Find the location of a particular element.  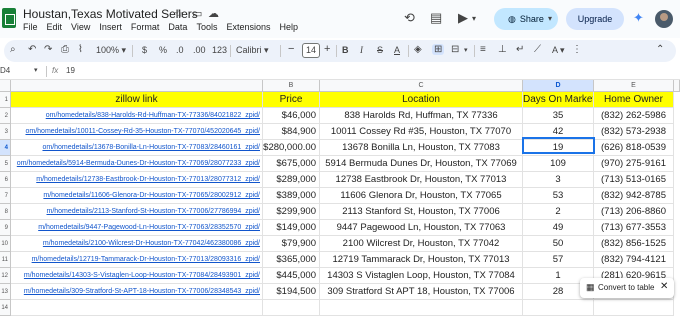

header-cell-link: zillow link is located at coordinates (137, 100).